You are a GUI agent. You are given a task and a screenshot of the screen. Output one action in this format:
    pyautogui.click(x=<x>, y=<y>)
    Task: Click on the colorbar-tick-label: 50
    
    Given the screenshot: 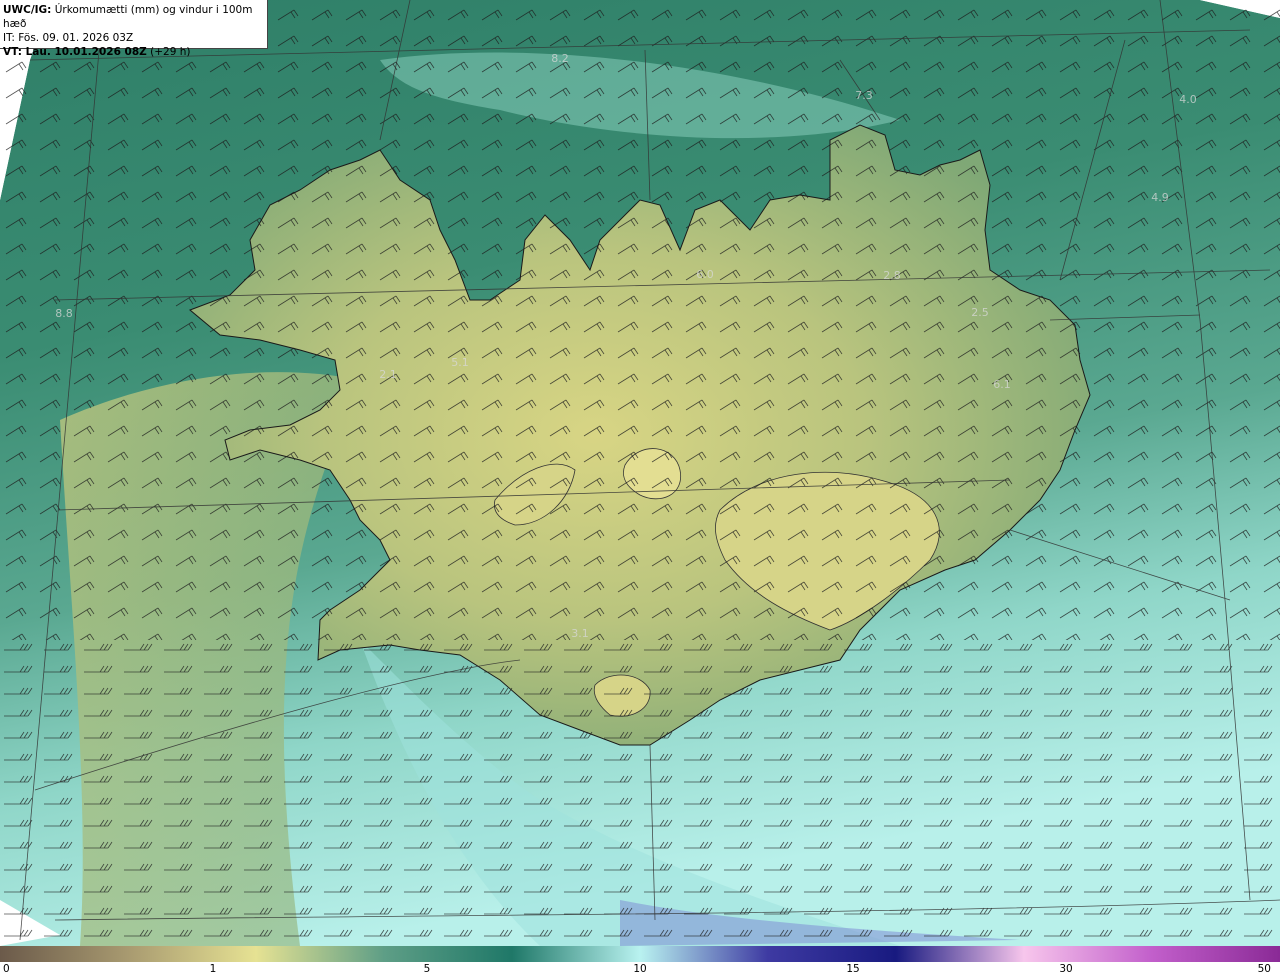 What is the action you would take?
    pyautogui.click(x=1264, y=969)
    